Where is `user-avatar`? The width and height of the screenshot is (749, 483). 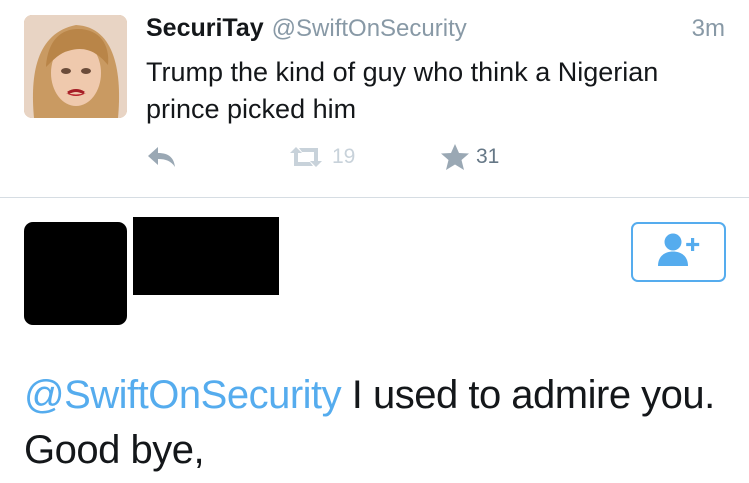 user-avatar is located at coordinates (75, 66).